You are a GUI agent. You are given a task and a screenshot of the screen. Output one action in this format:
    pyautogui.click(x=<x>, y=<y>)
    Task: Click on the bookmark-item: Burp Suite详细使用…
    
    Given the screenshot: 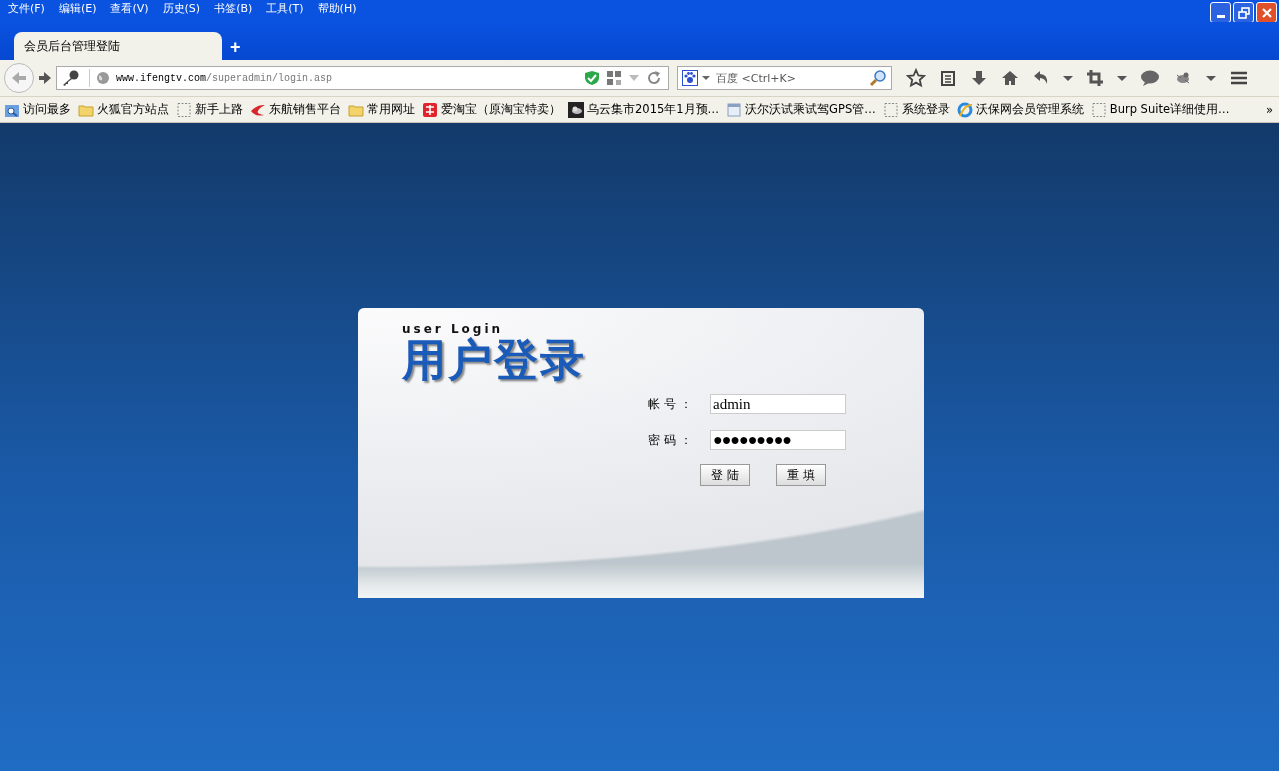 What is the action you would take?
    pyautogui.click(x=1160, y=109)
    